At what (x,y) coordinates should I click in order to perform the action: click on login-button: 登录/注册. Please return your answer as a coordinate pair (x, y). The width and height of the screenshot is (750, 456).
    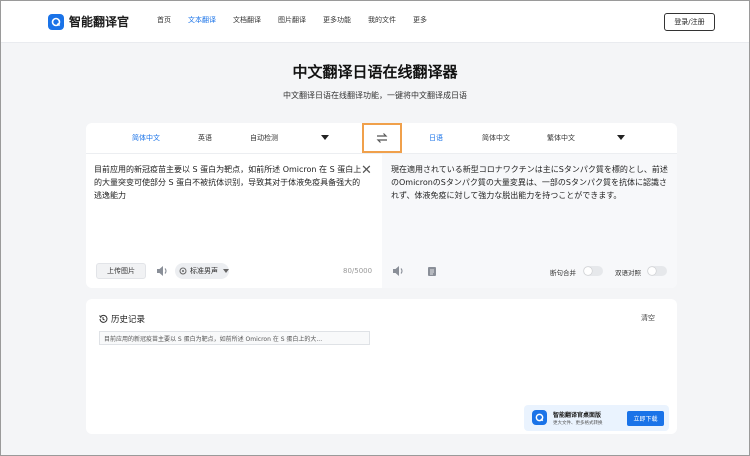
    Looking at the image, I should click on (689, 22).